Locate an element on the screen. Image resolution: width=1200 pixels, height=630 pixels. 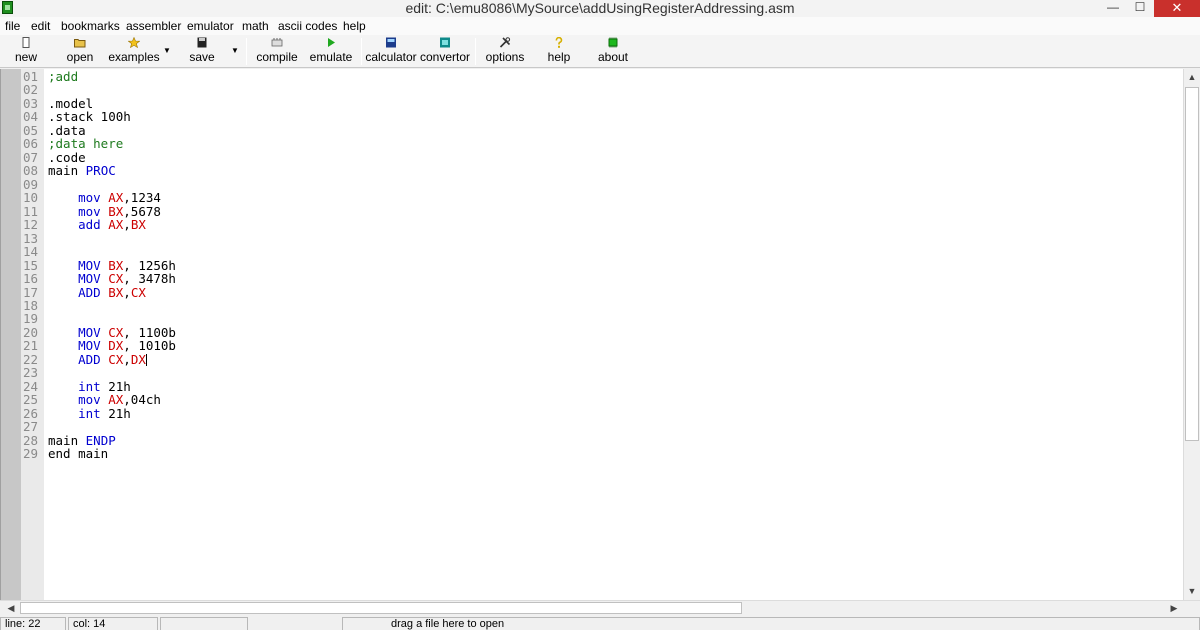
code-text: MOV CX, 1100b is located at coordinates (112, 332).